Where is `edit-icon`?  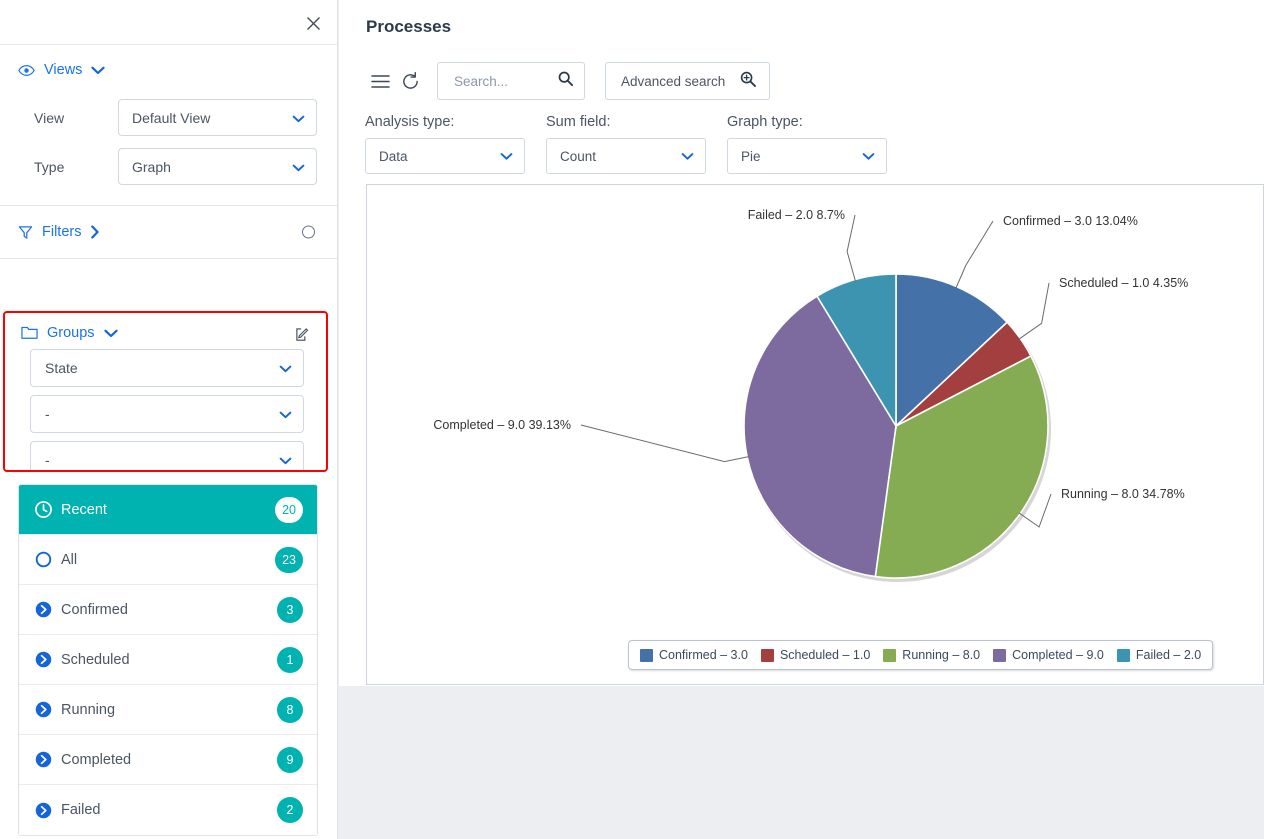
edit-icon is located at coordinates (302, 336).